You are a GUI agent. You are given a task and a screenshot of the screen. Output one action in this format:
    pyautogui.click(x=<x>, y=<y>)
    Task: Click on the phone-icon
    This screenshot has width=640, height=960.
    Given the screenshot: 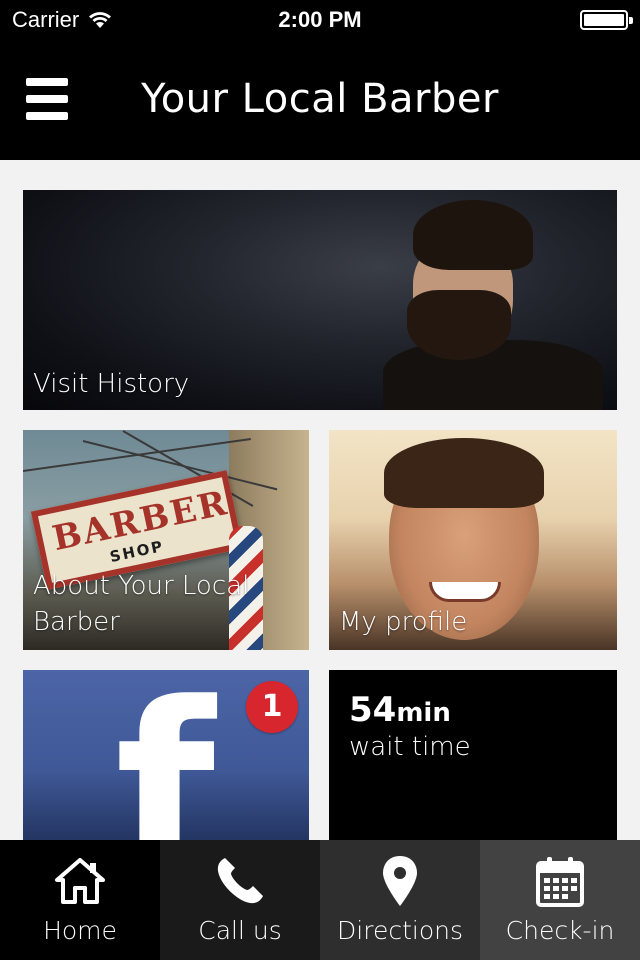 What is the action you would take?
    pyautogui.click(x=240, y=881)
    